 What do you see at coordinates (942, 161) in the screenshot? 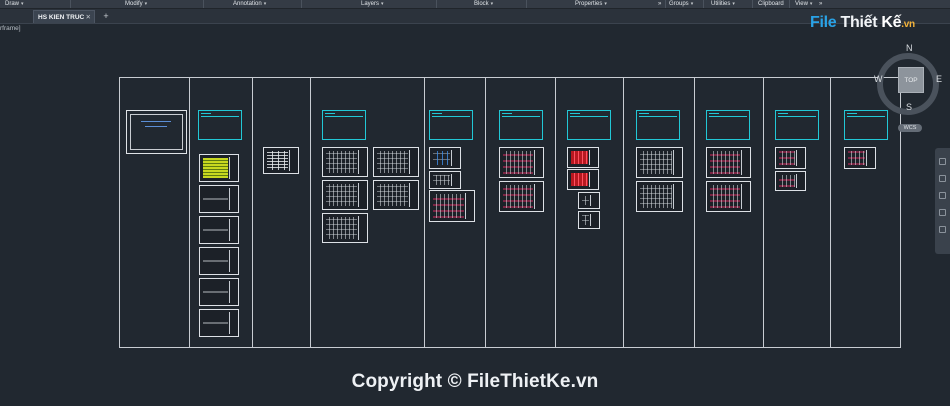
I see `pan-icon` at bounding box center [942, 161].